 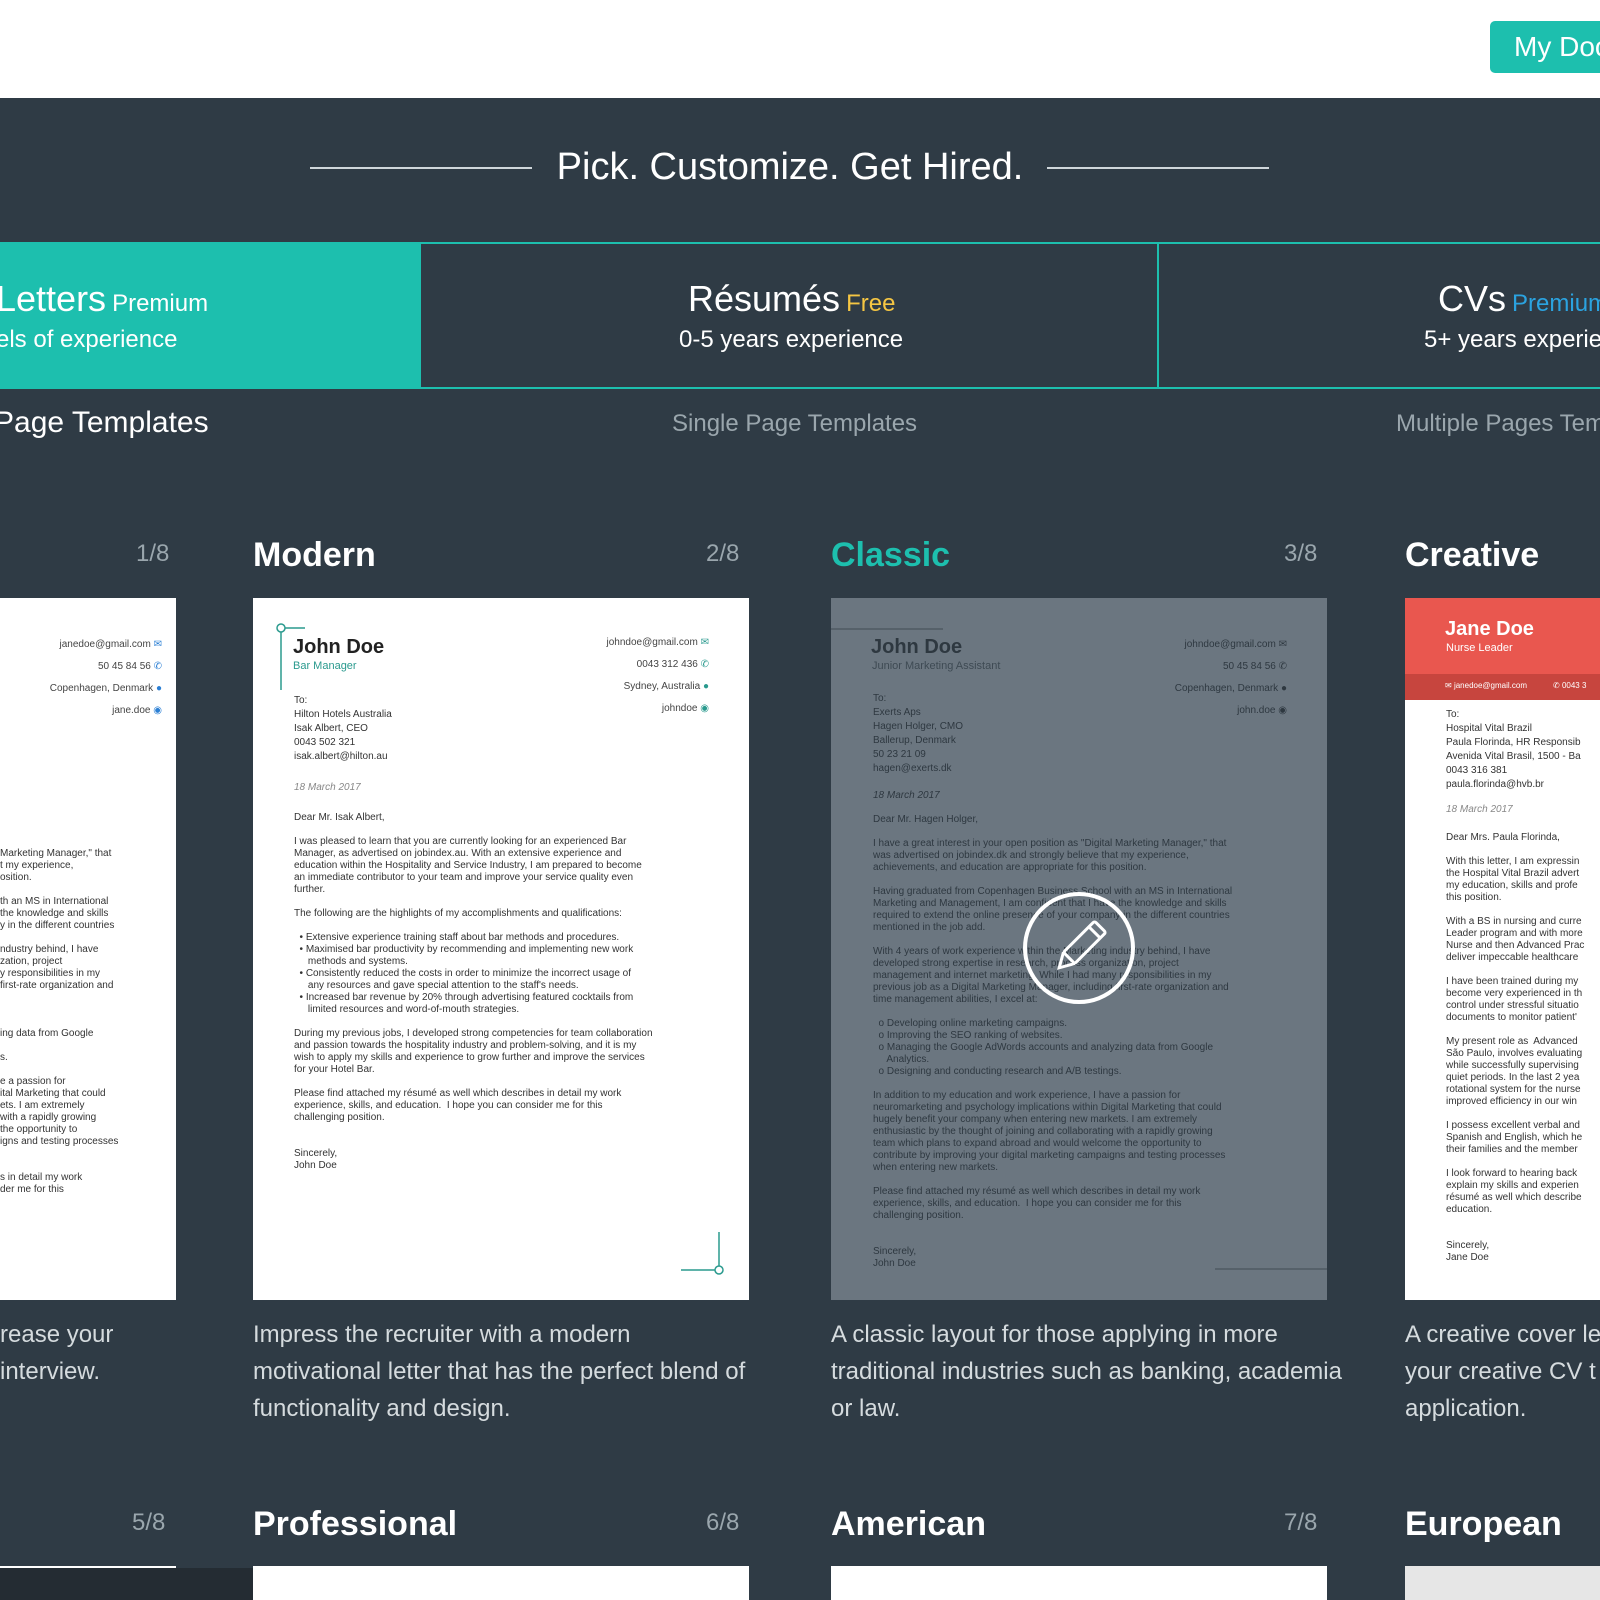 What do you see at coordinates (1271, 1269) in the screenshot?
I see `bottom-rule` at bounding box center [1271, 1269].